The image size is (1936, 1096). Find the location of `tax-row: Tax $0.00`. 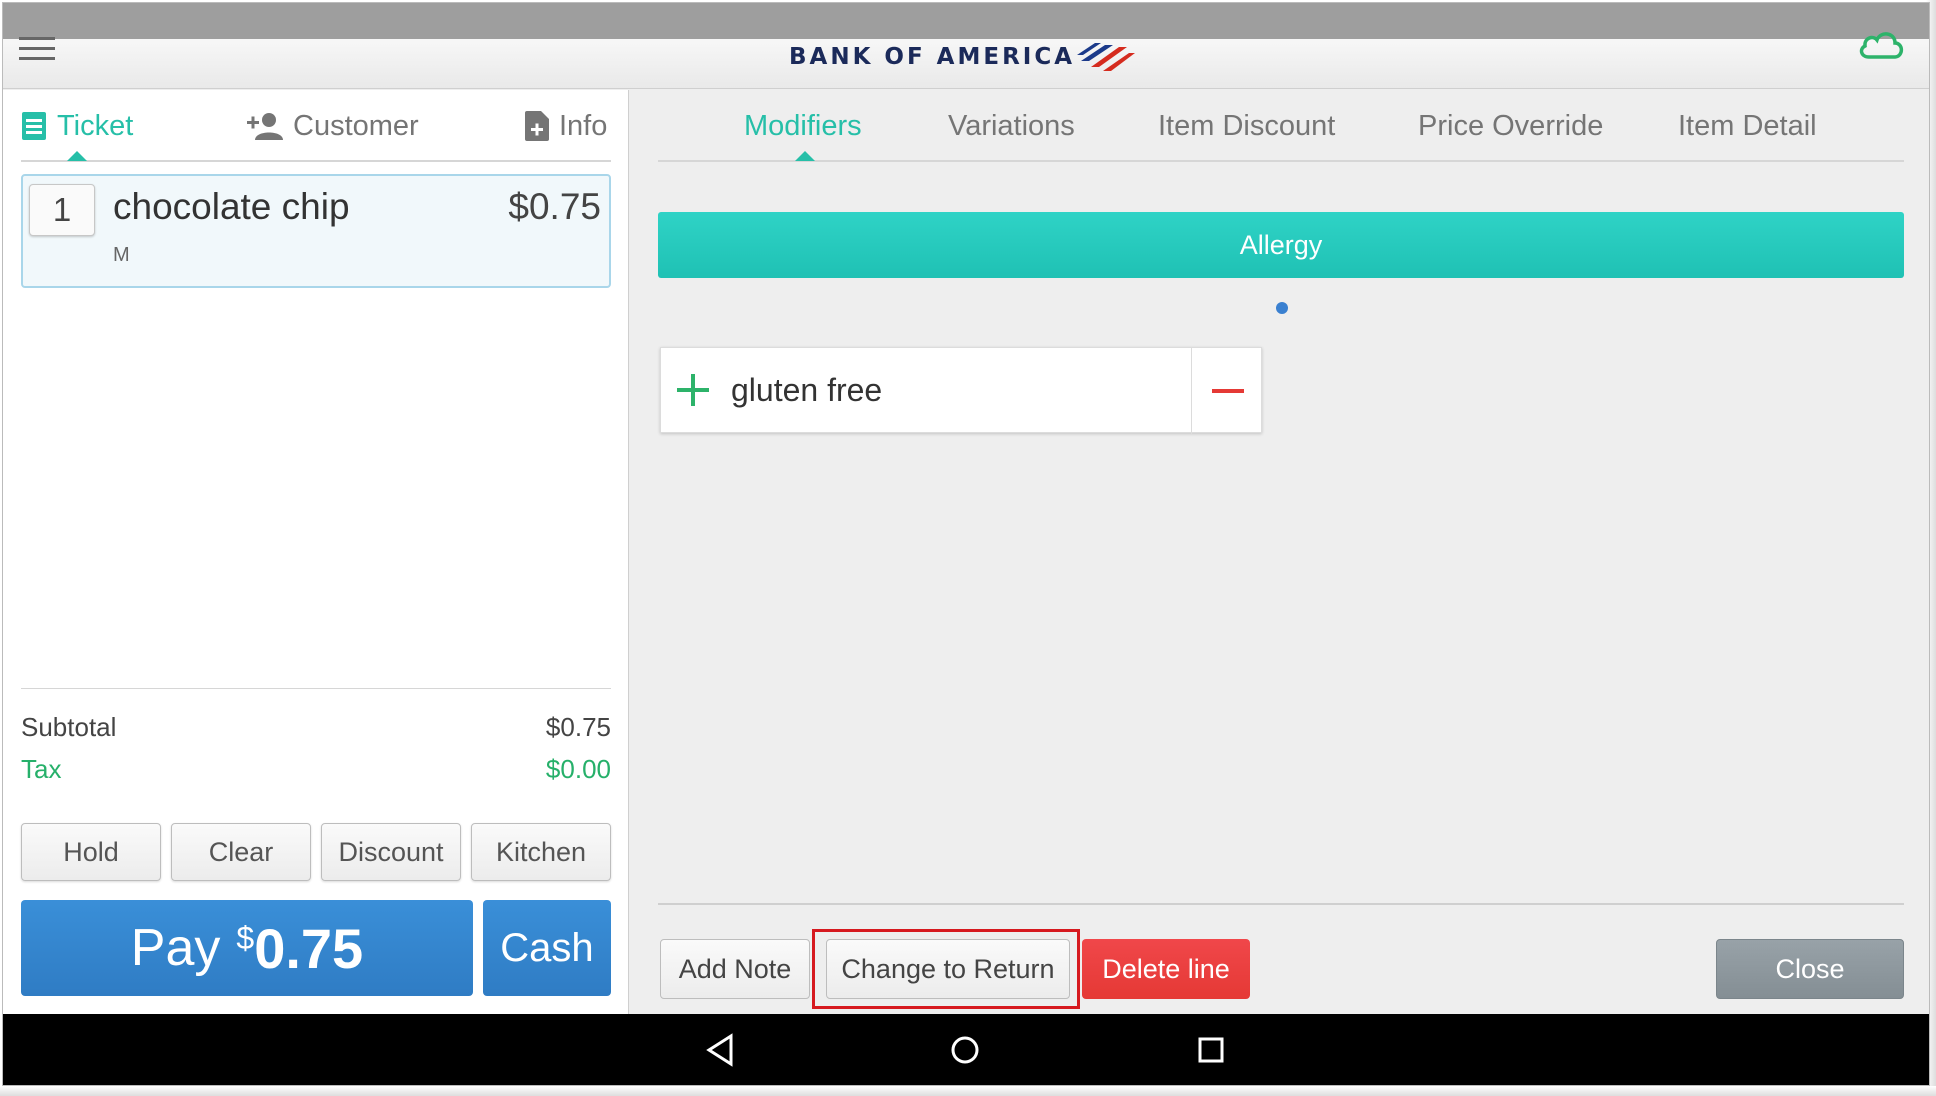

tax-row: Tax $0.00 is located at coordinates (316, 769).